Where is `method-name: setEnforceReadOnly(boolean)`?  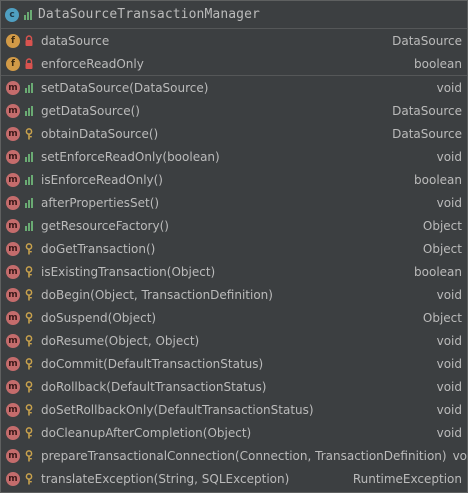 method-name: setEnforceReadOnly(boolean) is located at coordinates (130, 156).